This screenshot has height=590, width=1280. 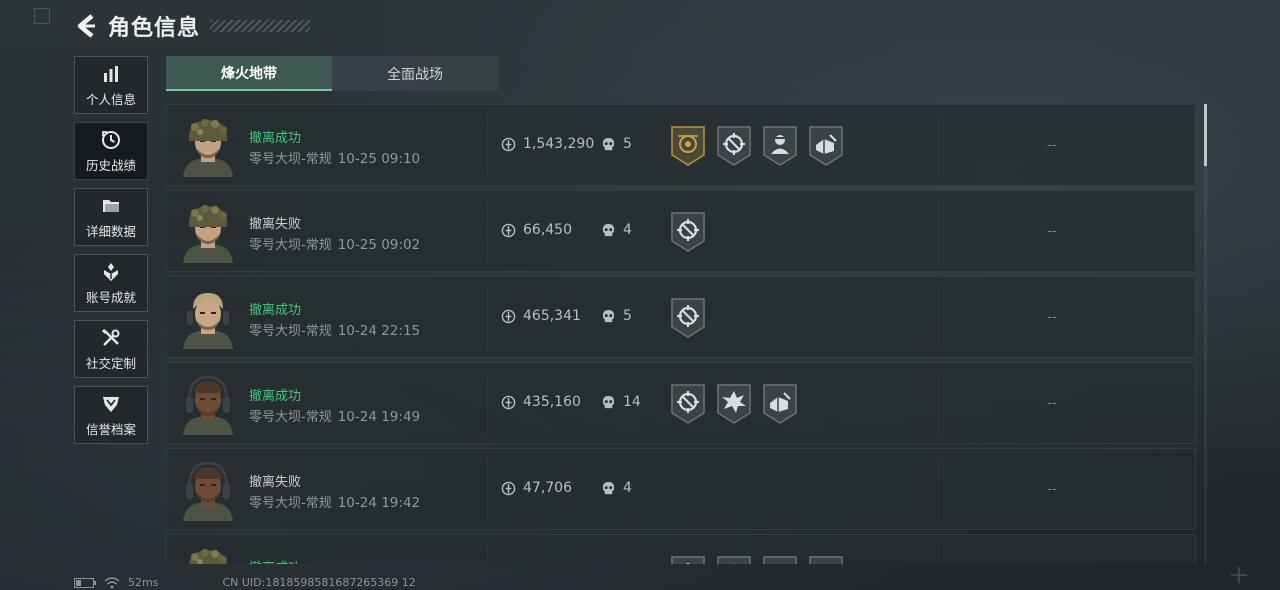 I want to click on scrollbar, so click(x=1205, y=334).